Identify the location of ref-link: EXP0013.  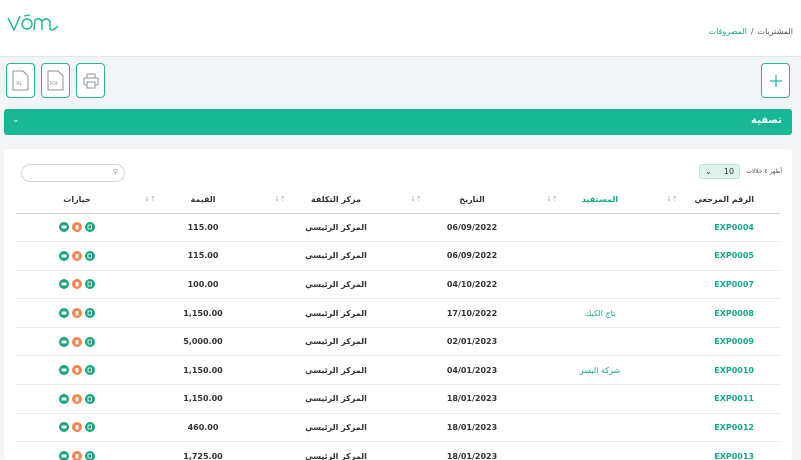
(734, 456).